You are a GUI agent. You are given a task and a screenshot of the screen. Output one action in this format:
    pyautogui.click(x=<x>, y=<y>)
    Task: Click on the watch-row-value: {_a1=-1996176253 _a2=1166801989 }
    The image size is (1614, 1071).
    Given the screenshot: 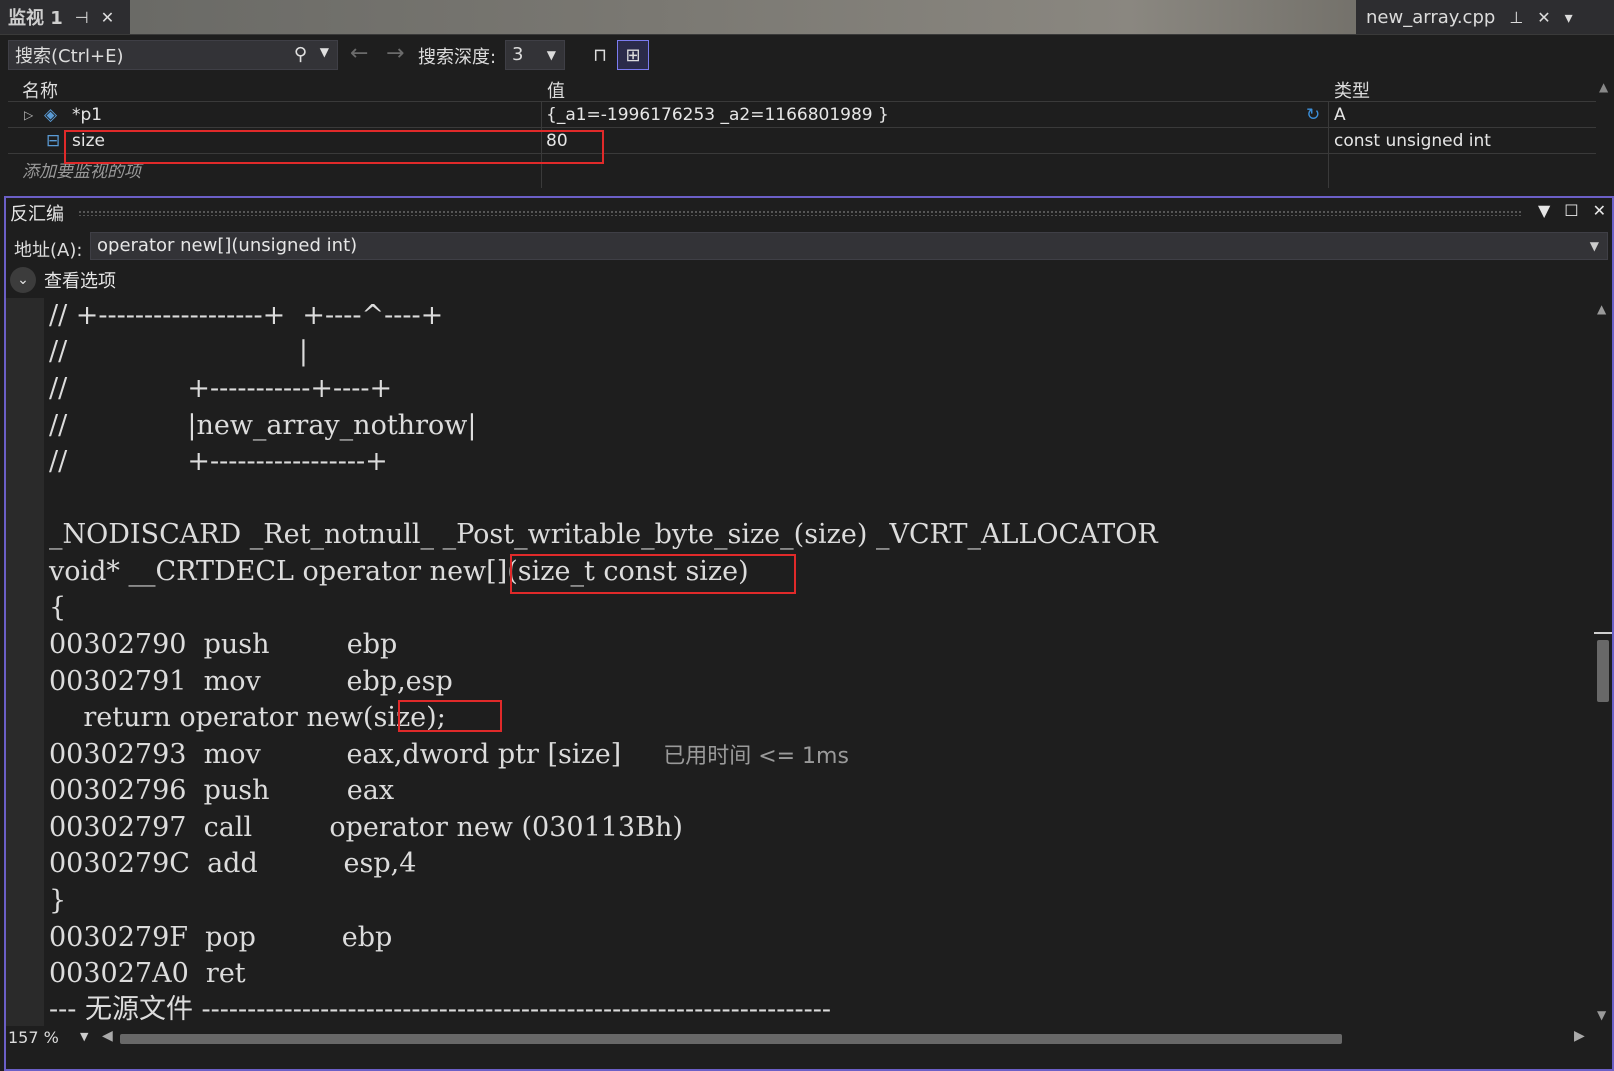 What is the action you would take?
    pyautogui.click(x=717, y=115)
    